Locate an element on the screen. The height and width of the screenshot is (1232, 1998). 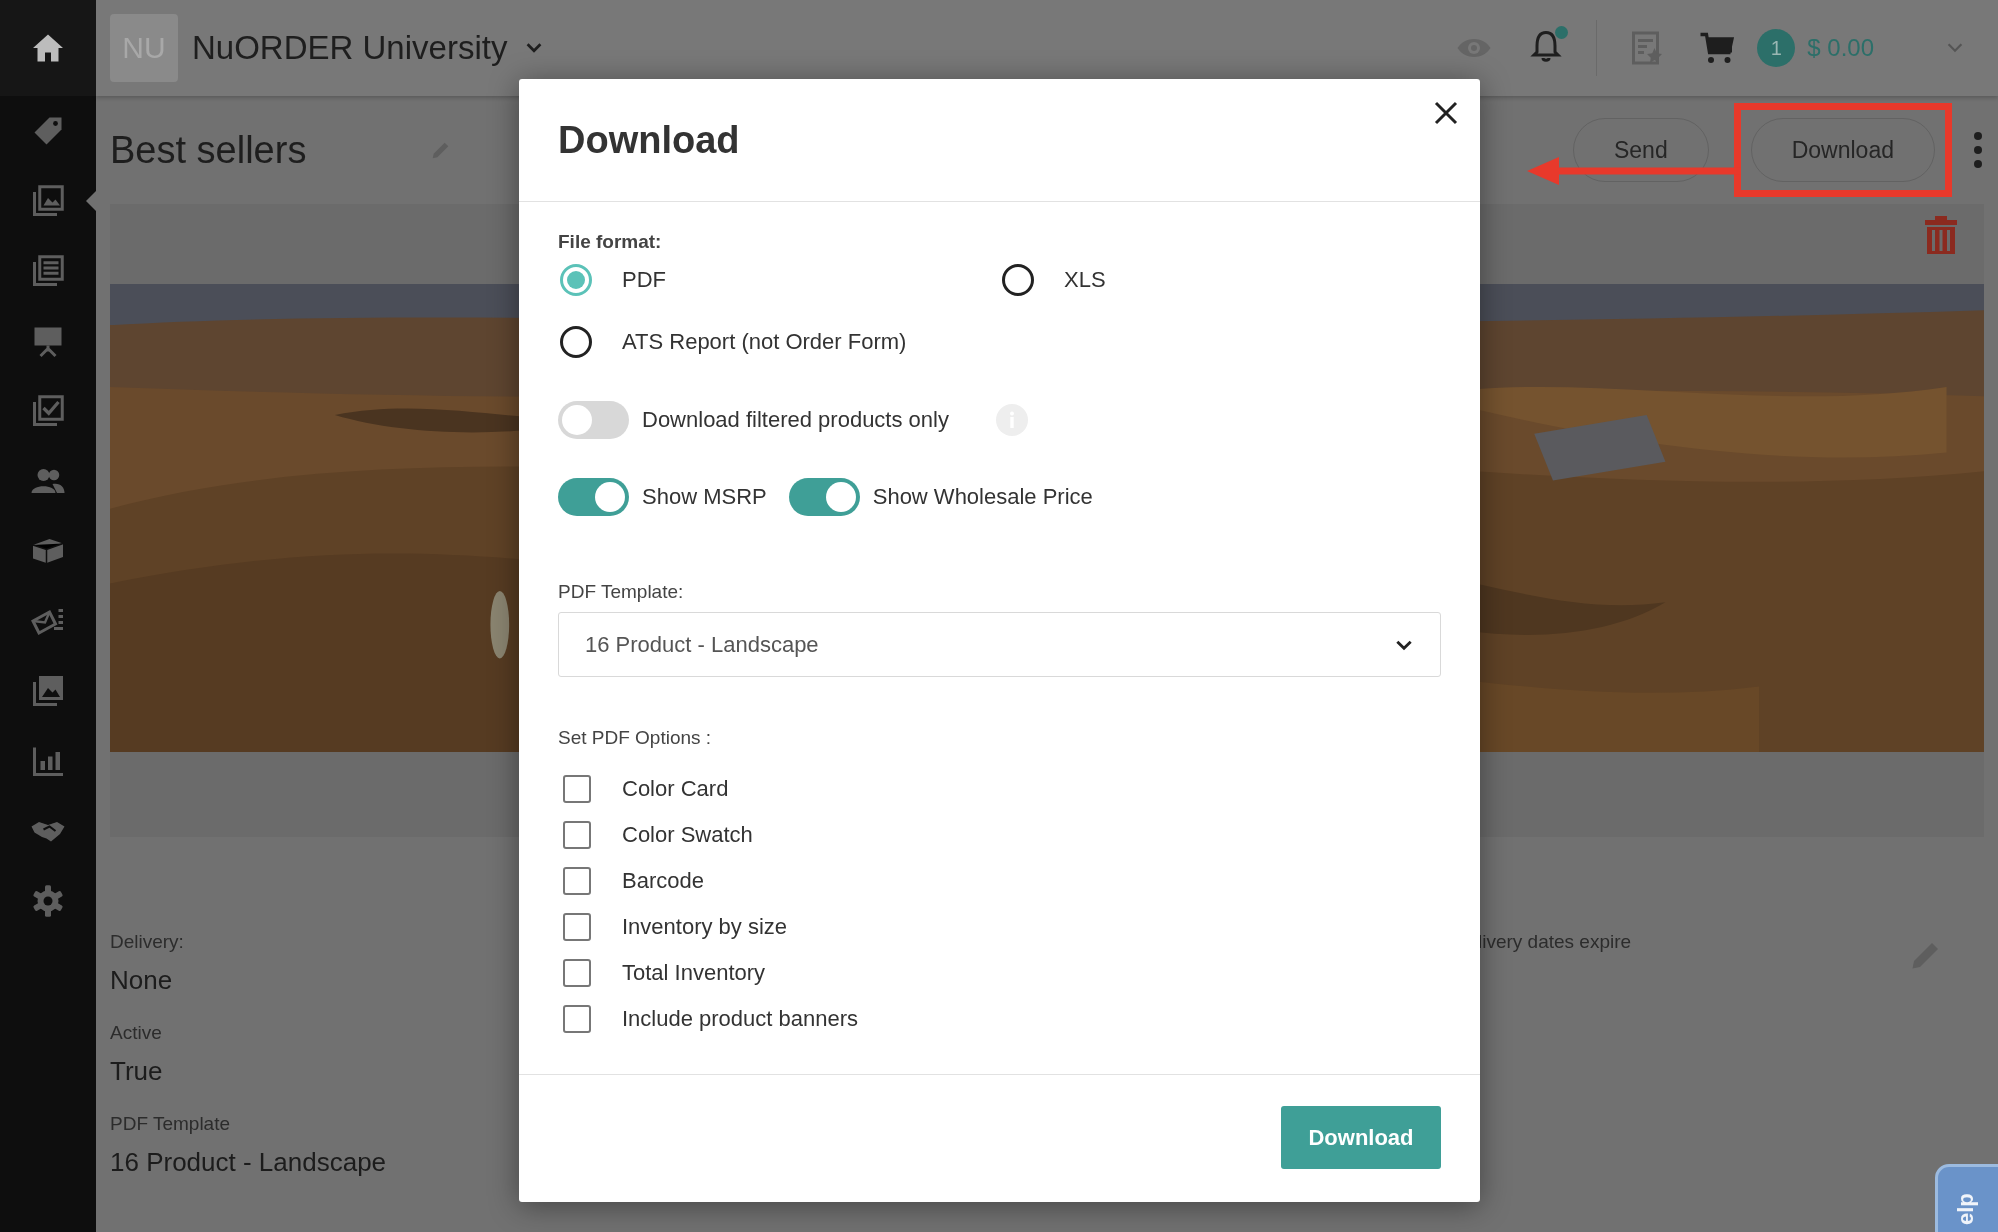
template-dropdown: 16 Product - Landscape is located at coordinates (999, 644).